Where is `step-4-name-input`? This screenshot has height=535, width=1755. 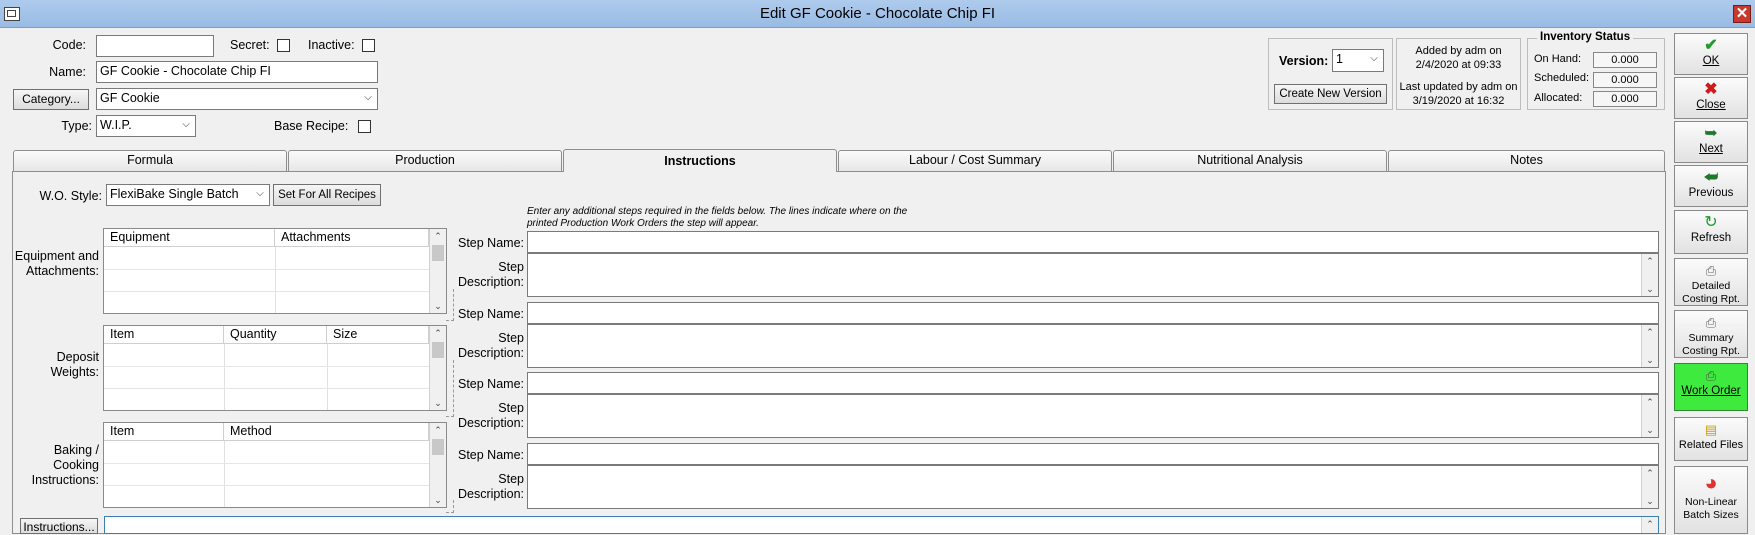
step-4-name-input is located at coordinates (1093, 454).